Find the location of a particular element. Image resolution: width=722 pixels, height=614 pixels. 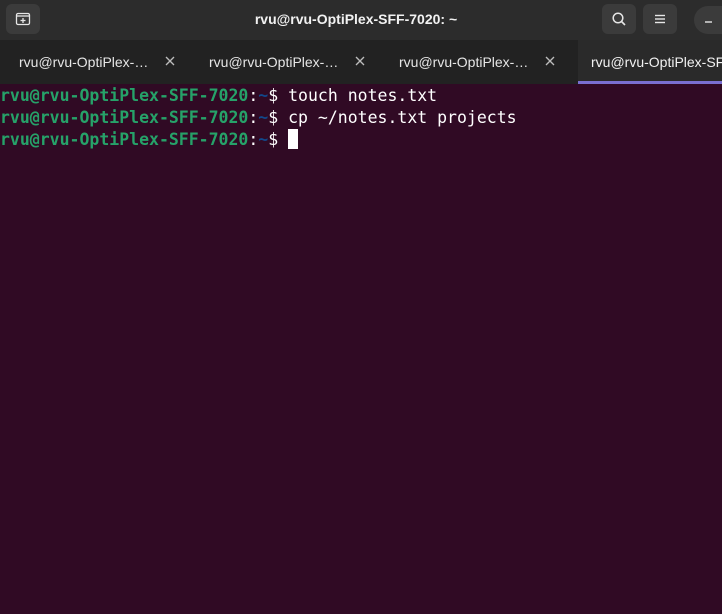

new-tab-button is located at coordinates (23, 19).